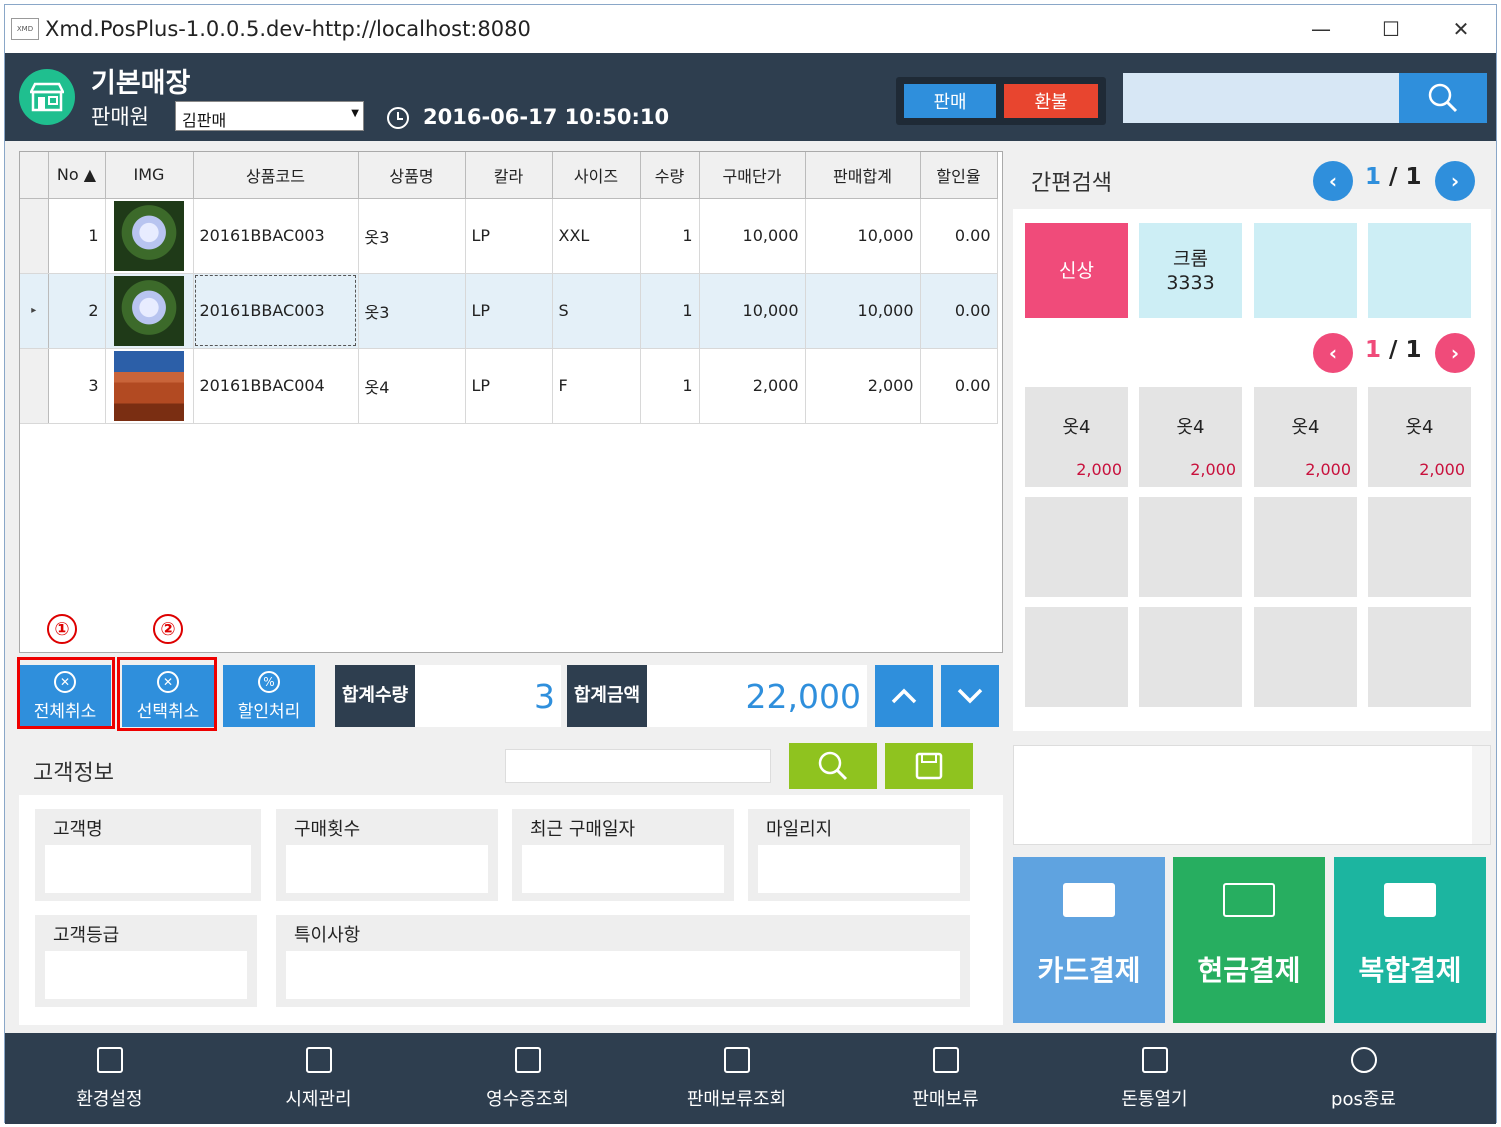 The height and width of the screenshot is (1127, 1501). I want to click on col-header-img: IMG, so click(149, 175).